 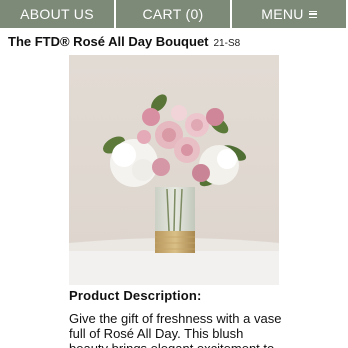 What do you see at coordinates (108, 41) in the screenshot?
I see `product-title: The FTD® Rosé All Day Bouquet` at bounding box center [108, 41].